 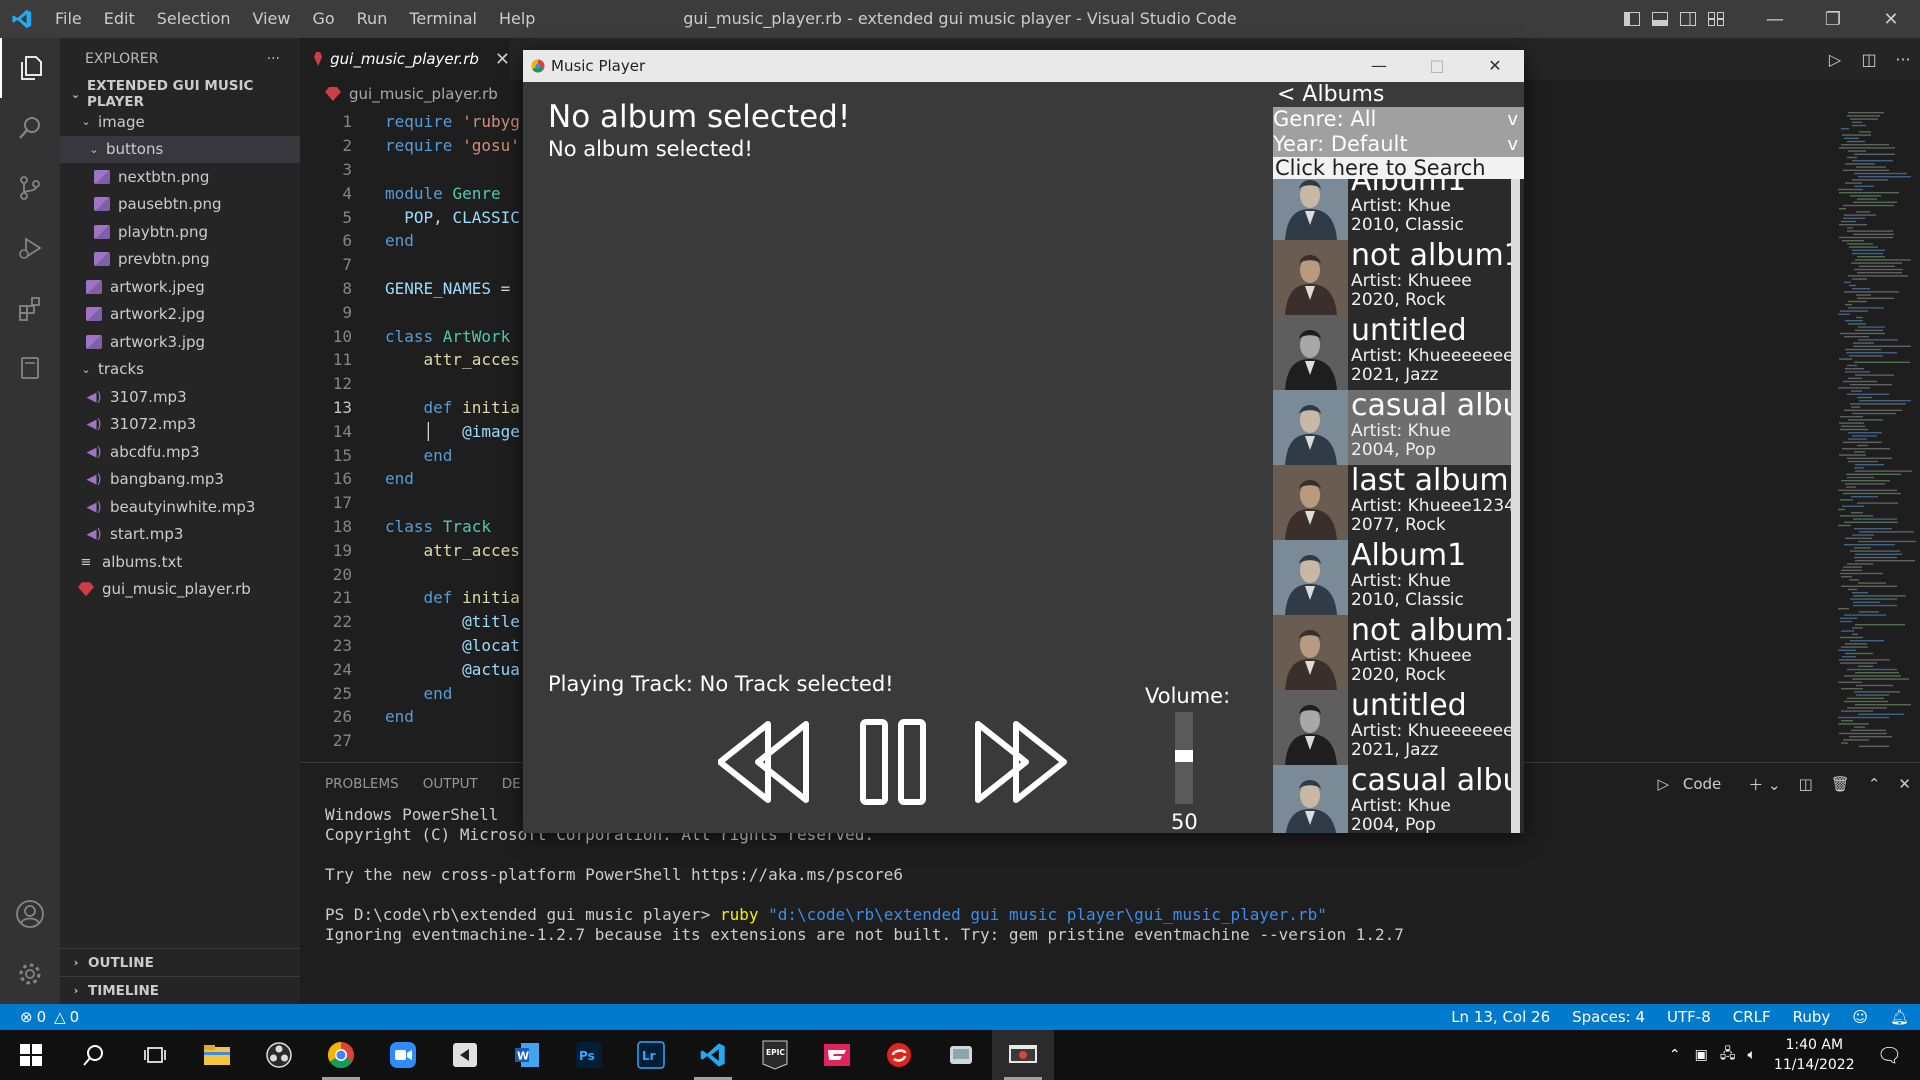 I want to click on lightroom-app-icon: Lr, so click(x=651, y=1055).